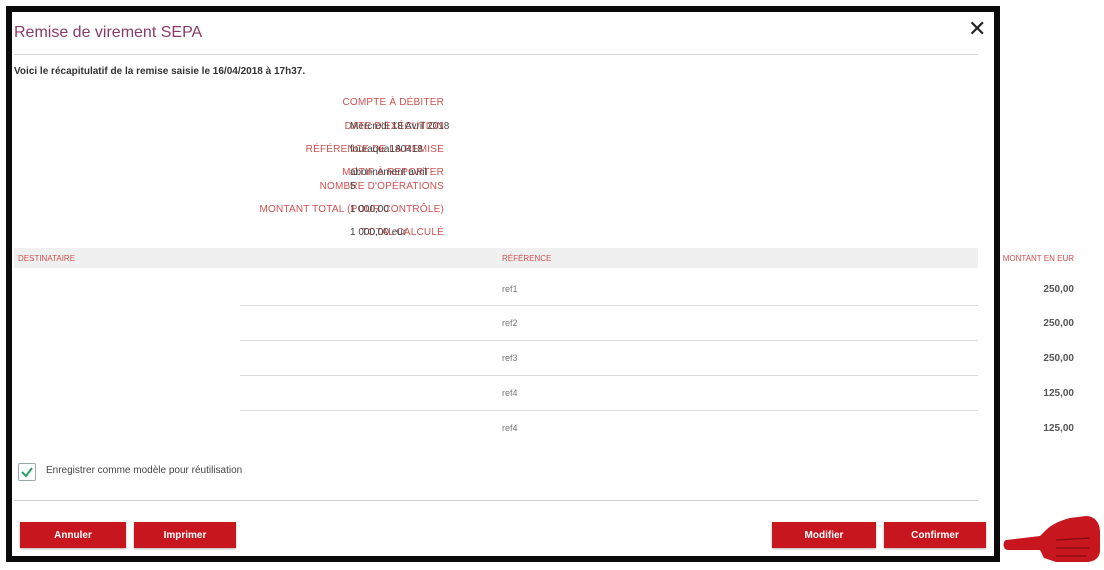 The image size is (1104, 570). What do you see at coordinates (378, 232) in the screenshot?
I see `value-computed-total: 1 000,00 eur` at bounding box center [378, 232].